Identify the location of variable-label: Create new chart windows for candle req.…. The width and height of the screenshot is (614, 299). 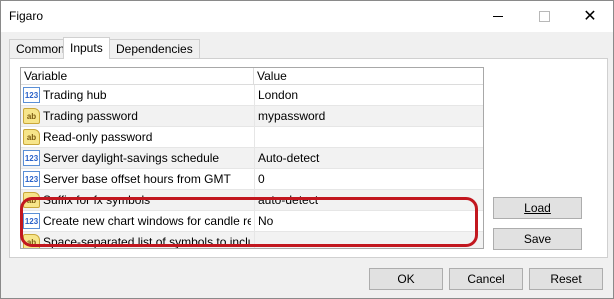
(147, 221).